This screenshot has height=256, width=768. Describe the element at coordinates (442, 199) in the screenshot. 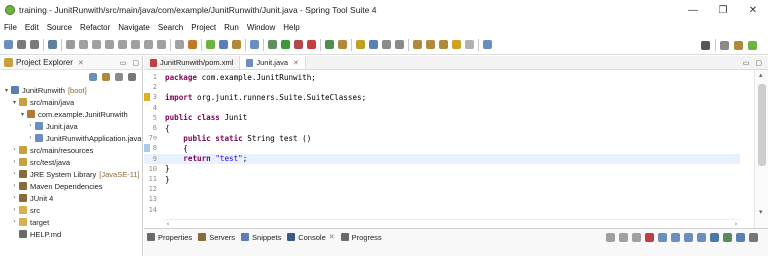

I see `code-line: 13` at that location.